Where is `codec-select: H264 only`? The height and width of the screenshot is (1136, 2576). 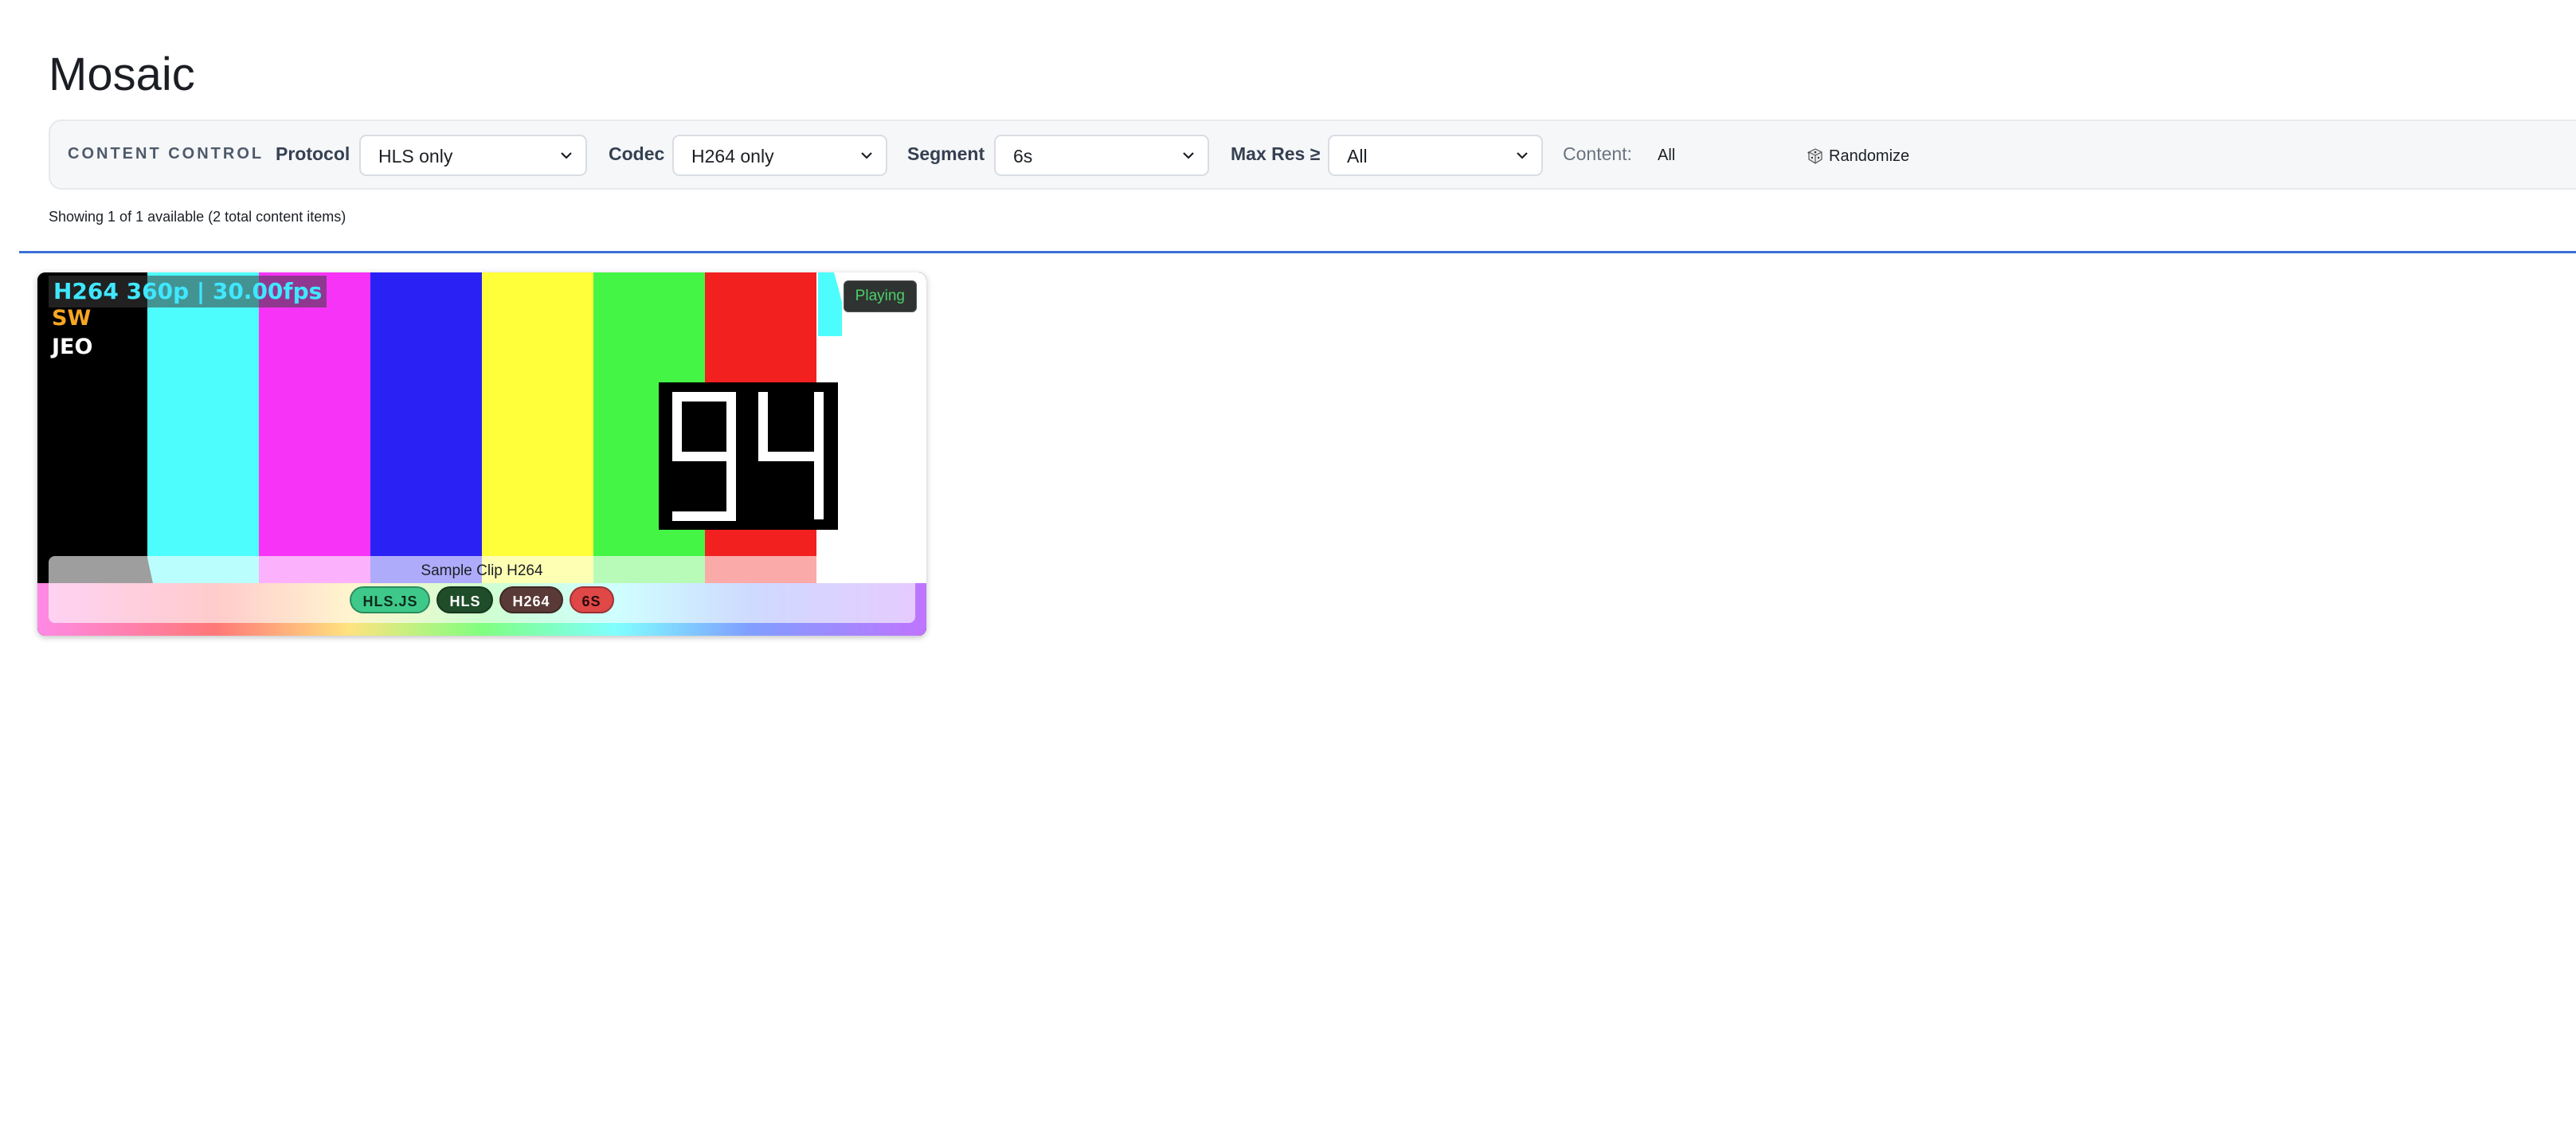
codec-select: H264 only is located at coordinates (779, 155).